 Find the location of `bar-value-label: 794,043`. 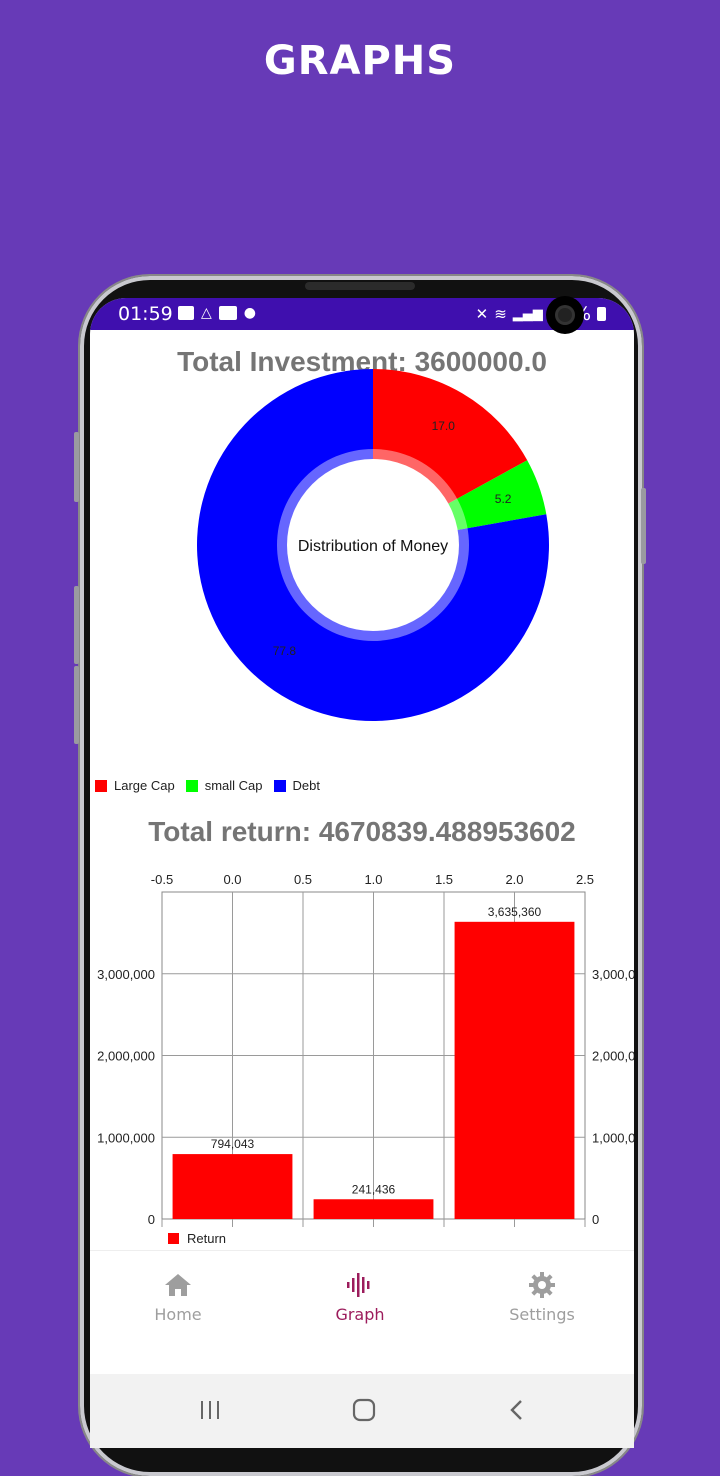

bar-value-label: 794,043 is located at coordinates (233, 1144).